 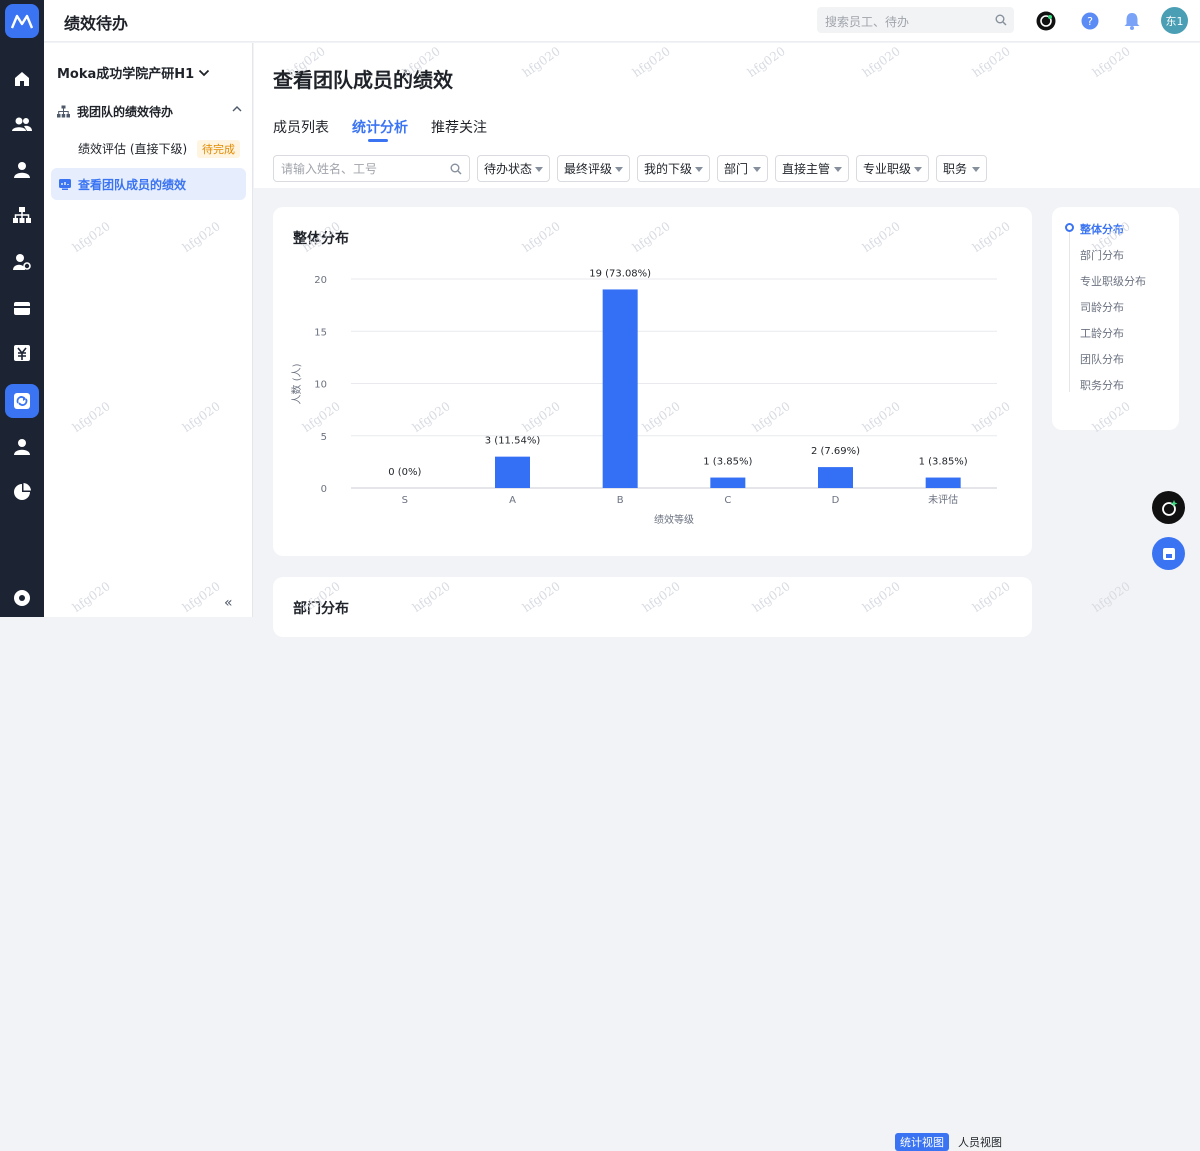 What do you see at coordinates (22, 353) in the screenshot?
I see `salary-icon` at bounding box center [22, 353].